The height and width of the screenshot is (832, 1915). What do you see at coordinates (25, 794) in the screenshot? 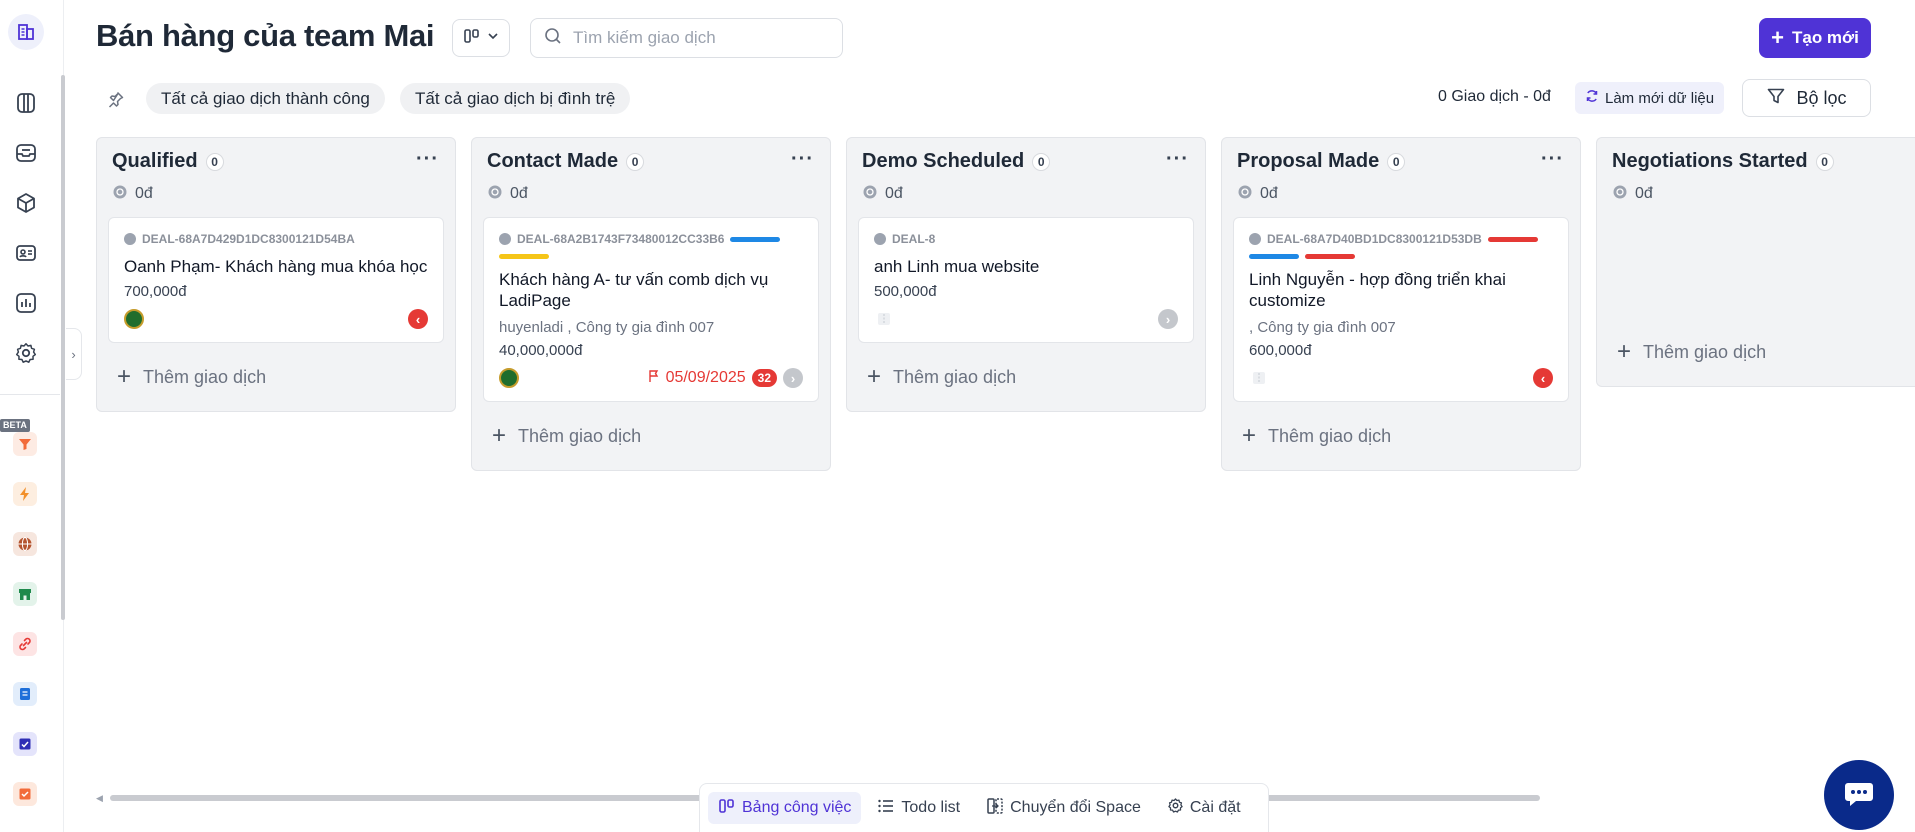
I see `survey-app-icon` at bounding box center [25, 794].